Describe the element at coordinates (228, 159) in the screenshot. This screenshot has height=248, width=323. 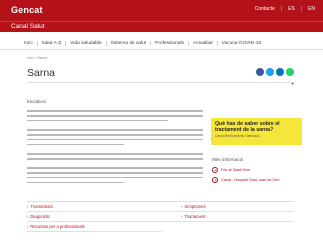
I see `more-info-heading: Més informació` at that location.